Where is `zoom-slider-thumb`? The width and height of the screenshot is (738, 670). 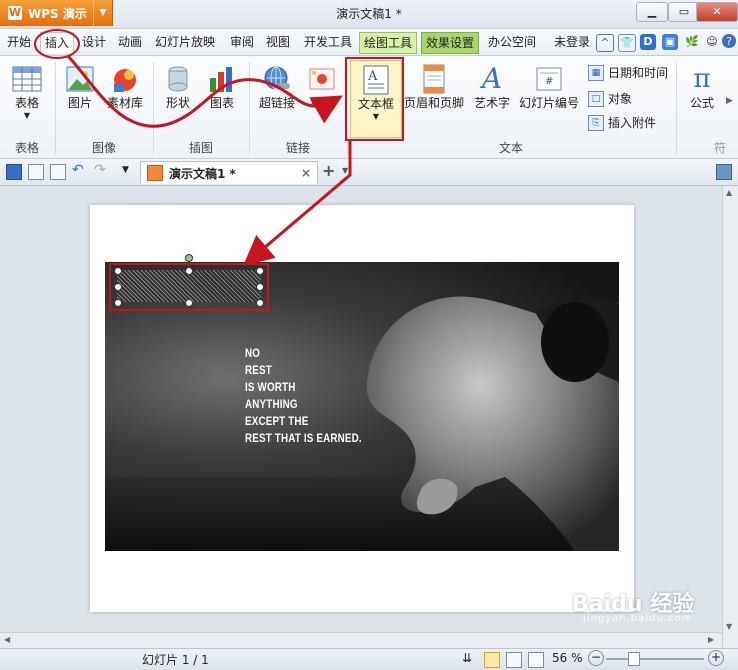
zoom-slider-thumb is located at coordinates (634, 659).